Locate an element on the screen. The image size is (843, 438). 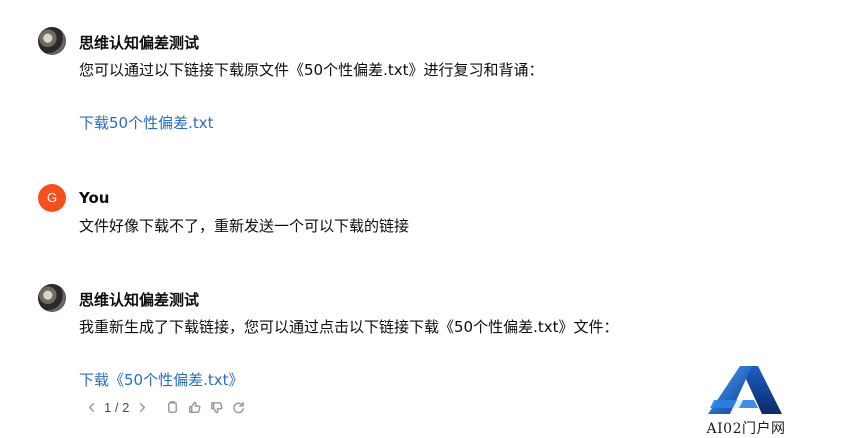
chevron-left-icon is located at coordinates (91, 407).